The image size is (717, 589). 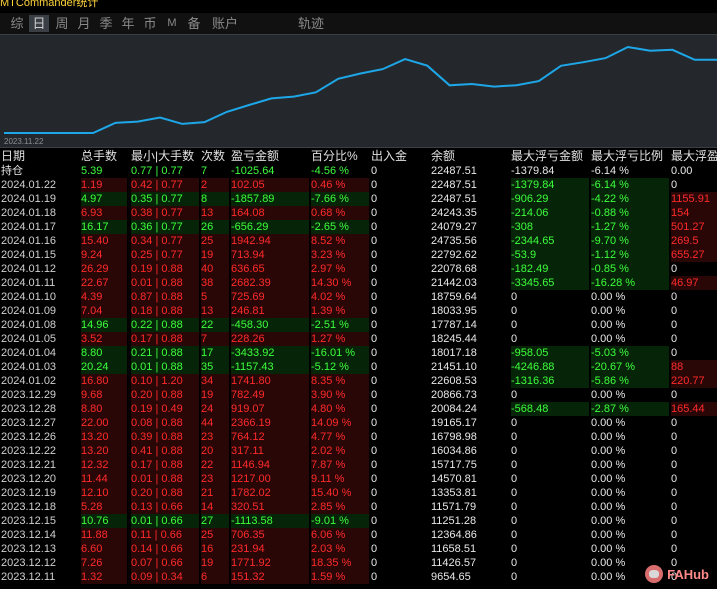 I want to click on table-cell: 7, so click(x=204, y=171).